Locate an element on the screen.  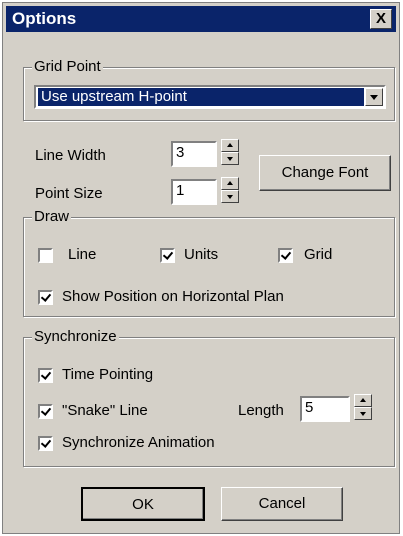
close-icon: X is located at coordinates (380, 18).